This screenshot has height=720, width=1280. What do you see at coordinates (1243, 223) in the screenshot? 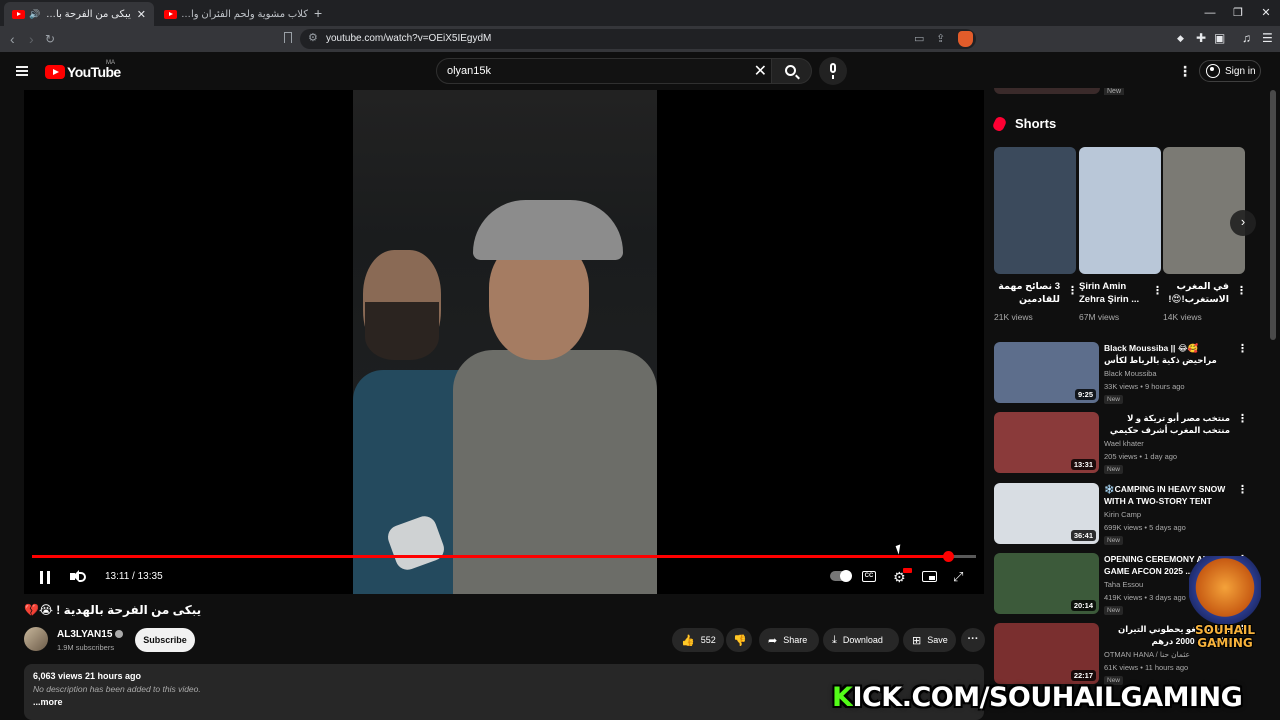
I see `shorts-next-arrow-icon: ›` at bounding box center [1243, 223].